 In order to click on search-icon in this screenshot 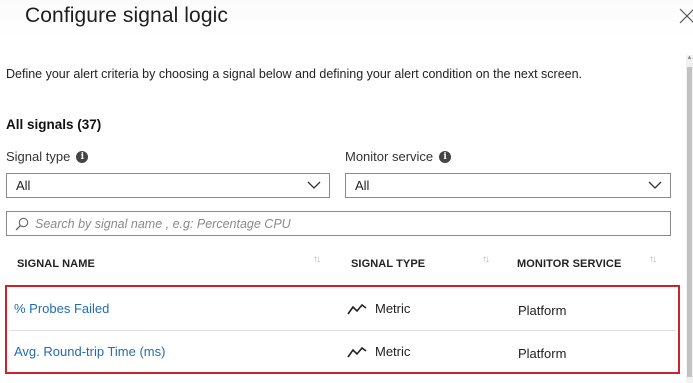, I will do `click(22, 224)`.